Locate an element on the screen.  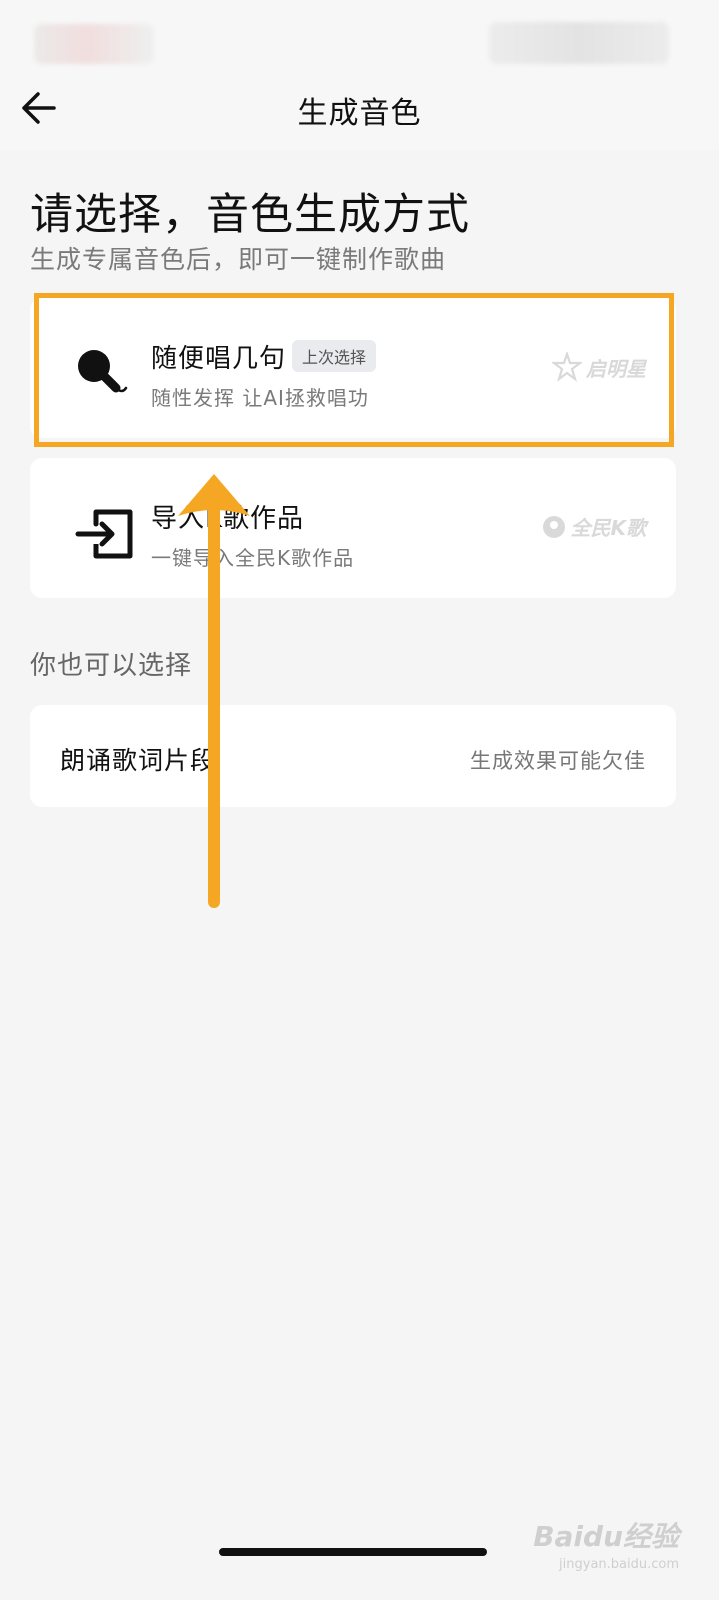
kge-logo-icon is located at coordinates (553, 526).